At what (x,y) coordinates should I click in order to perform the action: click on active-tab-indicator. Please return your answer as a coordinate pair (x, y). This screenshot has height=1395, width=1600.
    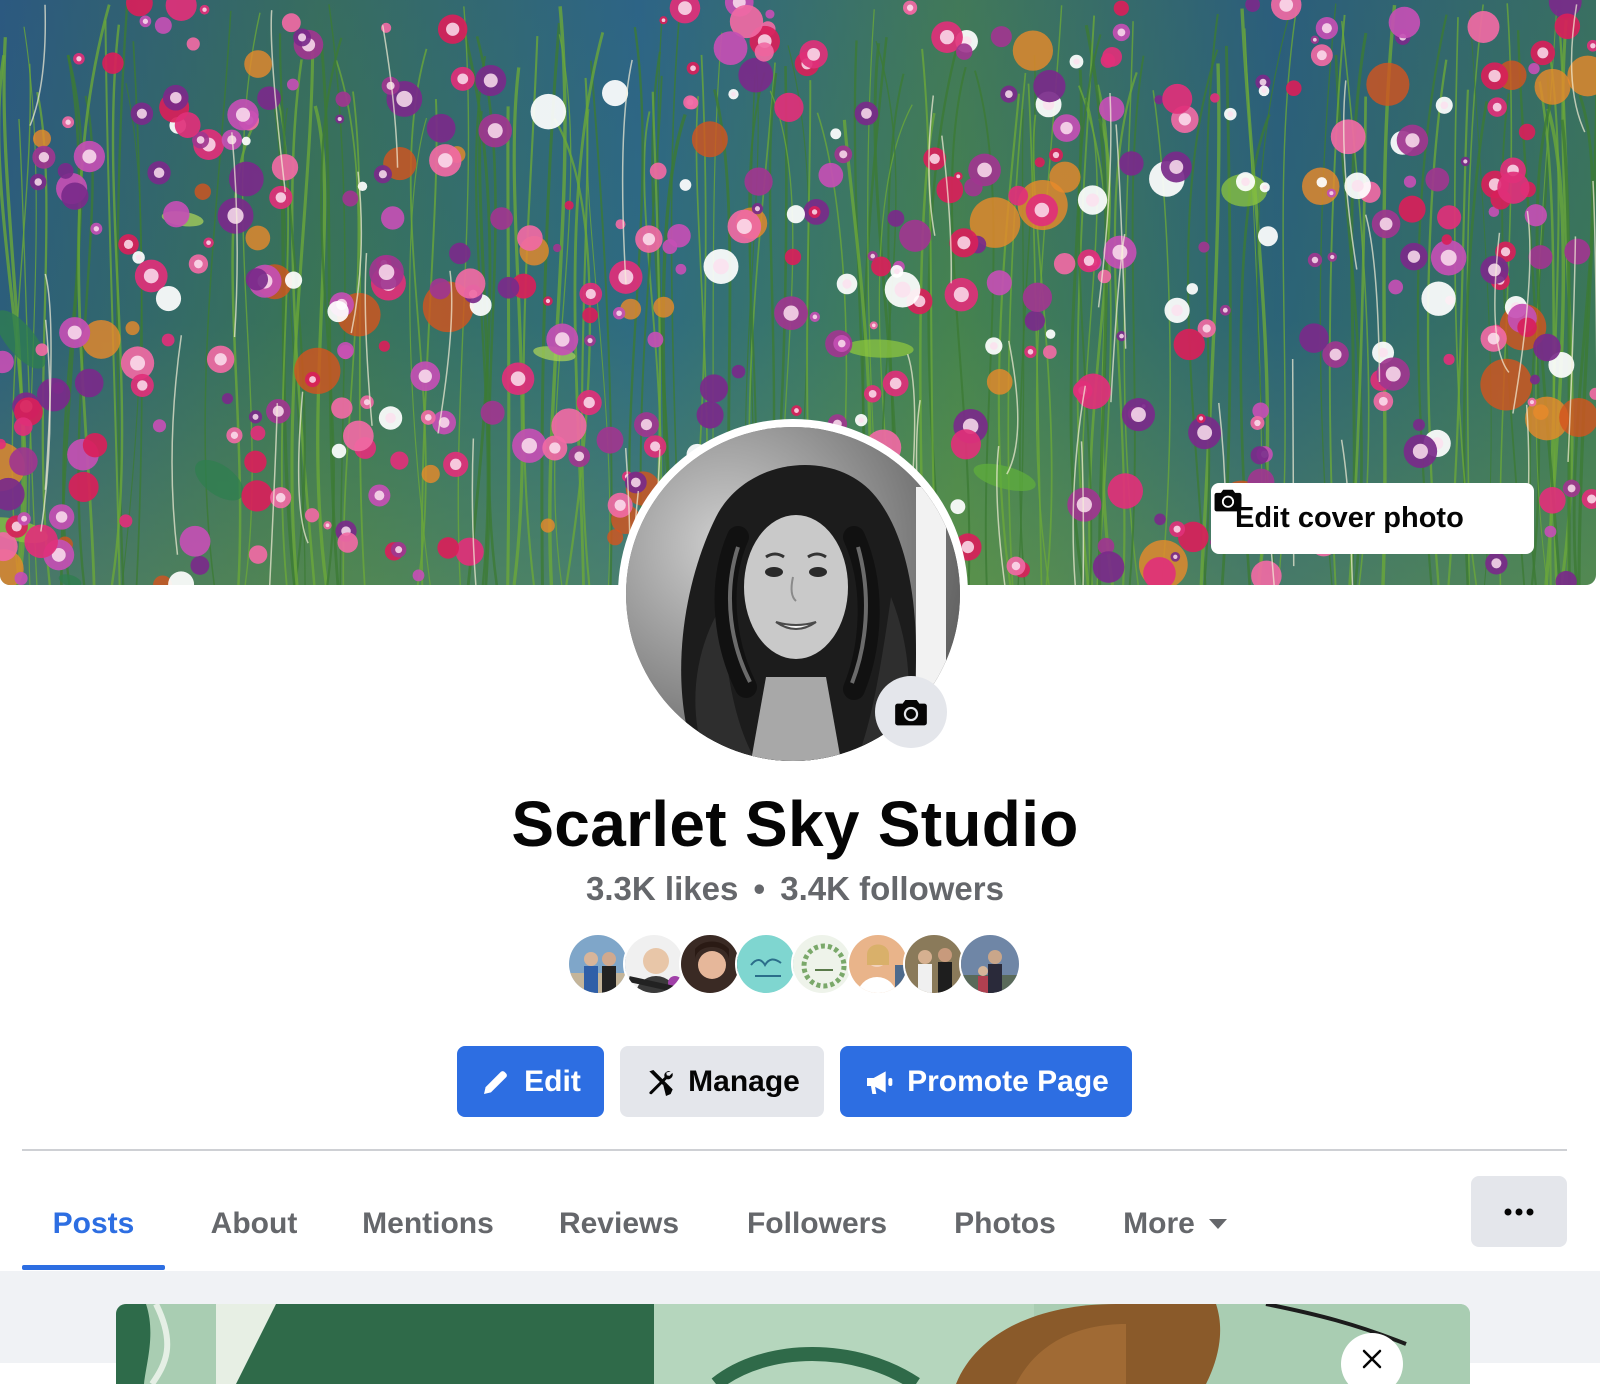
    Looking at the image, I should click on (93, 1267).